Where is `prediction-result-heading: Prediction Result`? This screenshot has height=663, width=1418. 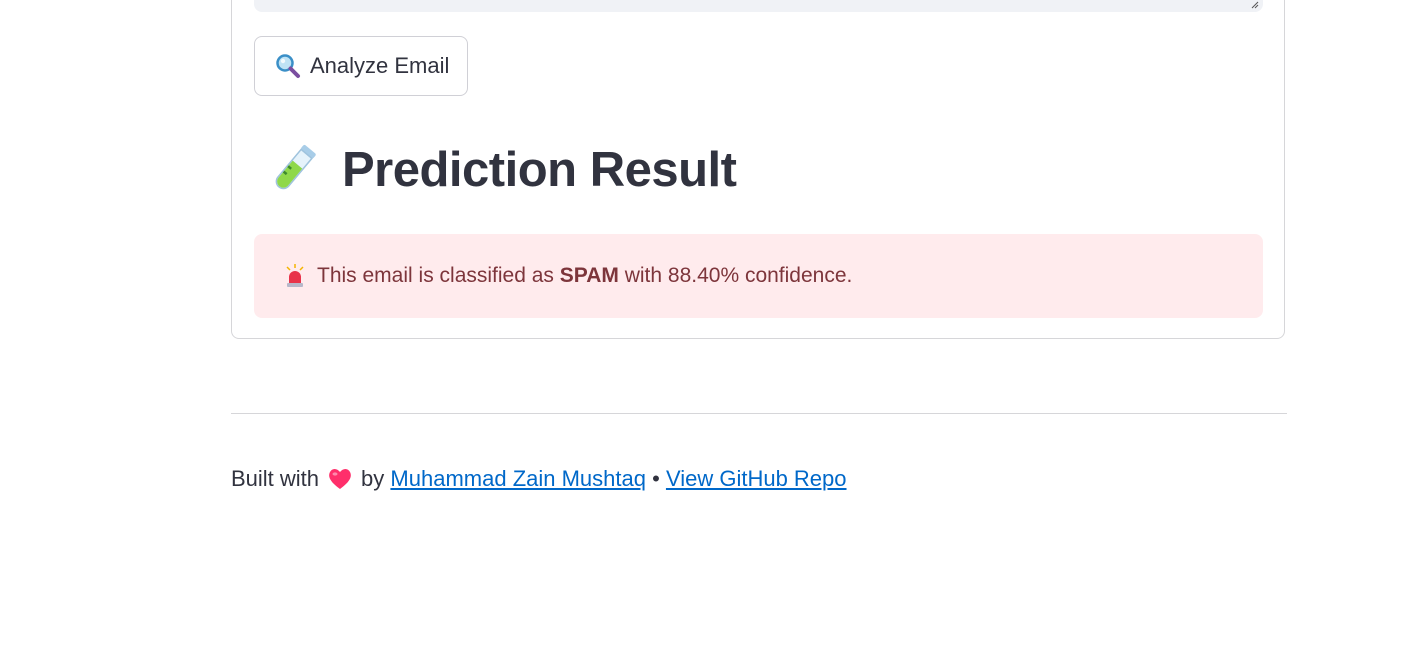 prediction-result-heading: Prediction Result is located at coordinates (500, 170).